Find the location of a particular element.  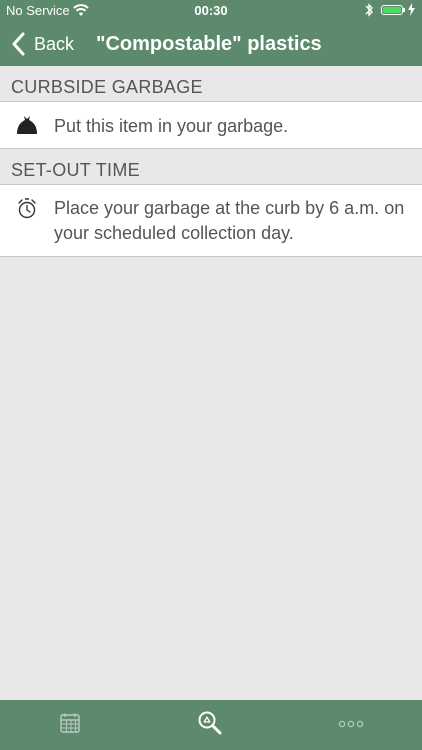

tab-bar is located at coordinates (211, 725).